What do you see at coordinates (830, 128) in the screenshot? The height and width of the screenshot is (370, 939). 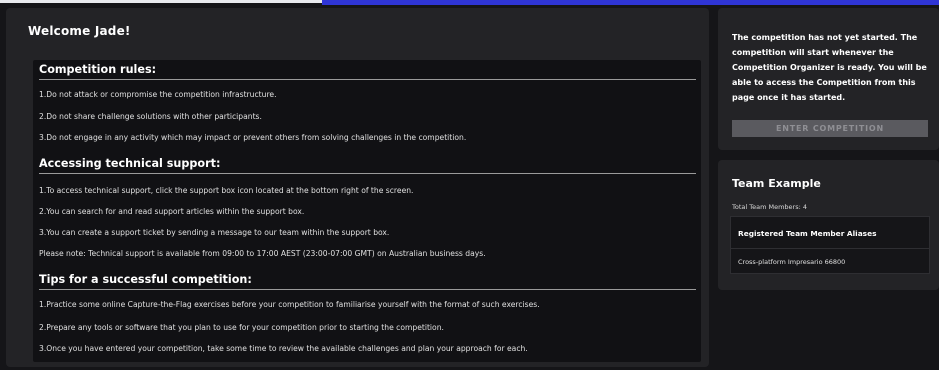 I see `enter-competition-button: ENTER COMPETITION` at bounding box center [830, 128].